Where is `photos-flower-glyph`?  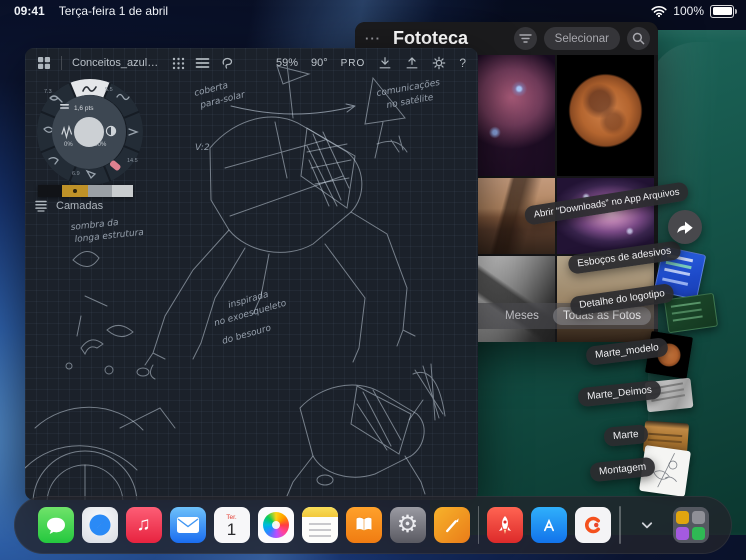
photos-flower-glyph is located at coordinates (275, 525).